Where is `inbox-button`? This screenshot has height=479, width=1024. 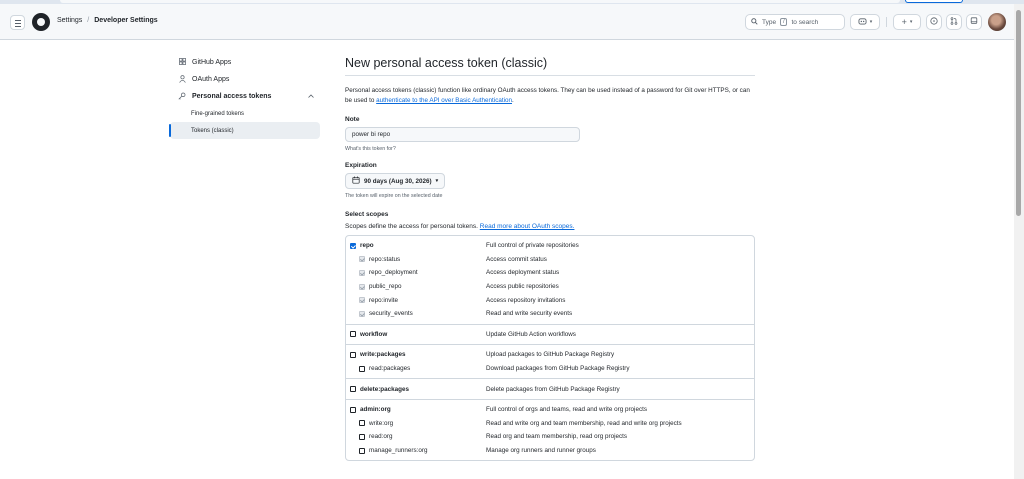
inbox-button is located at coordinates (974, 22).